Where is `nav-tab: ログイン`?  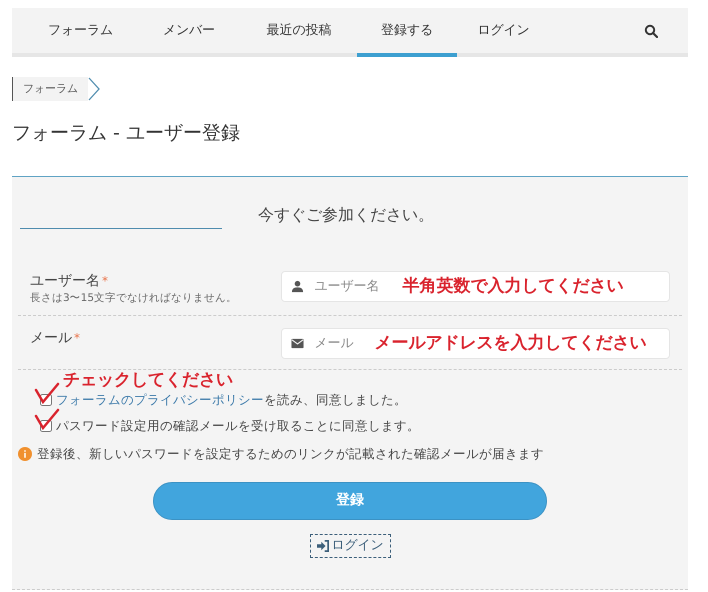 nav-tab: ログイン is located at coordinates (503, 30).